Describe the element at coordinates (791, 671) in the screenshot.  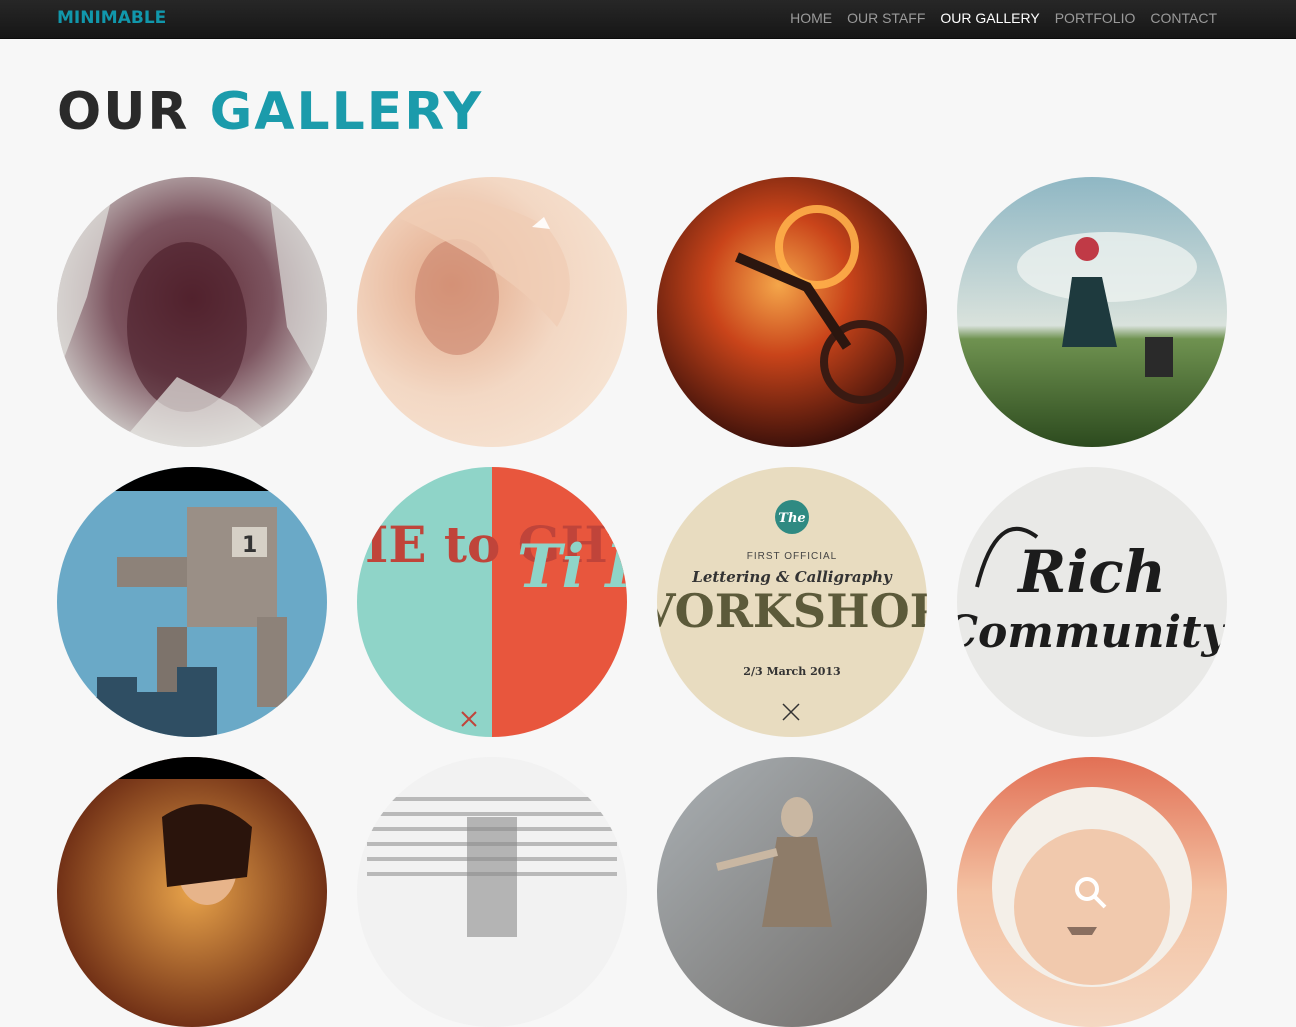
I see `workshop-line5: 2/3 March 2013` at that location.